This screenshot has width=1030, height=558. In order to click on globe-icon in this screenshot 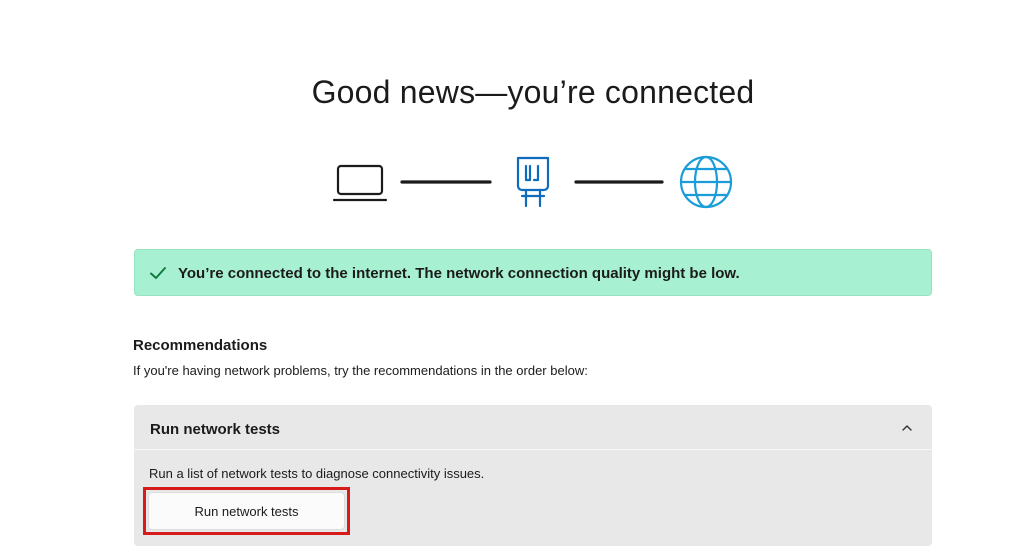, I will do `click(706, 182)`.